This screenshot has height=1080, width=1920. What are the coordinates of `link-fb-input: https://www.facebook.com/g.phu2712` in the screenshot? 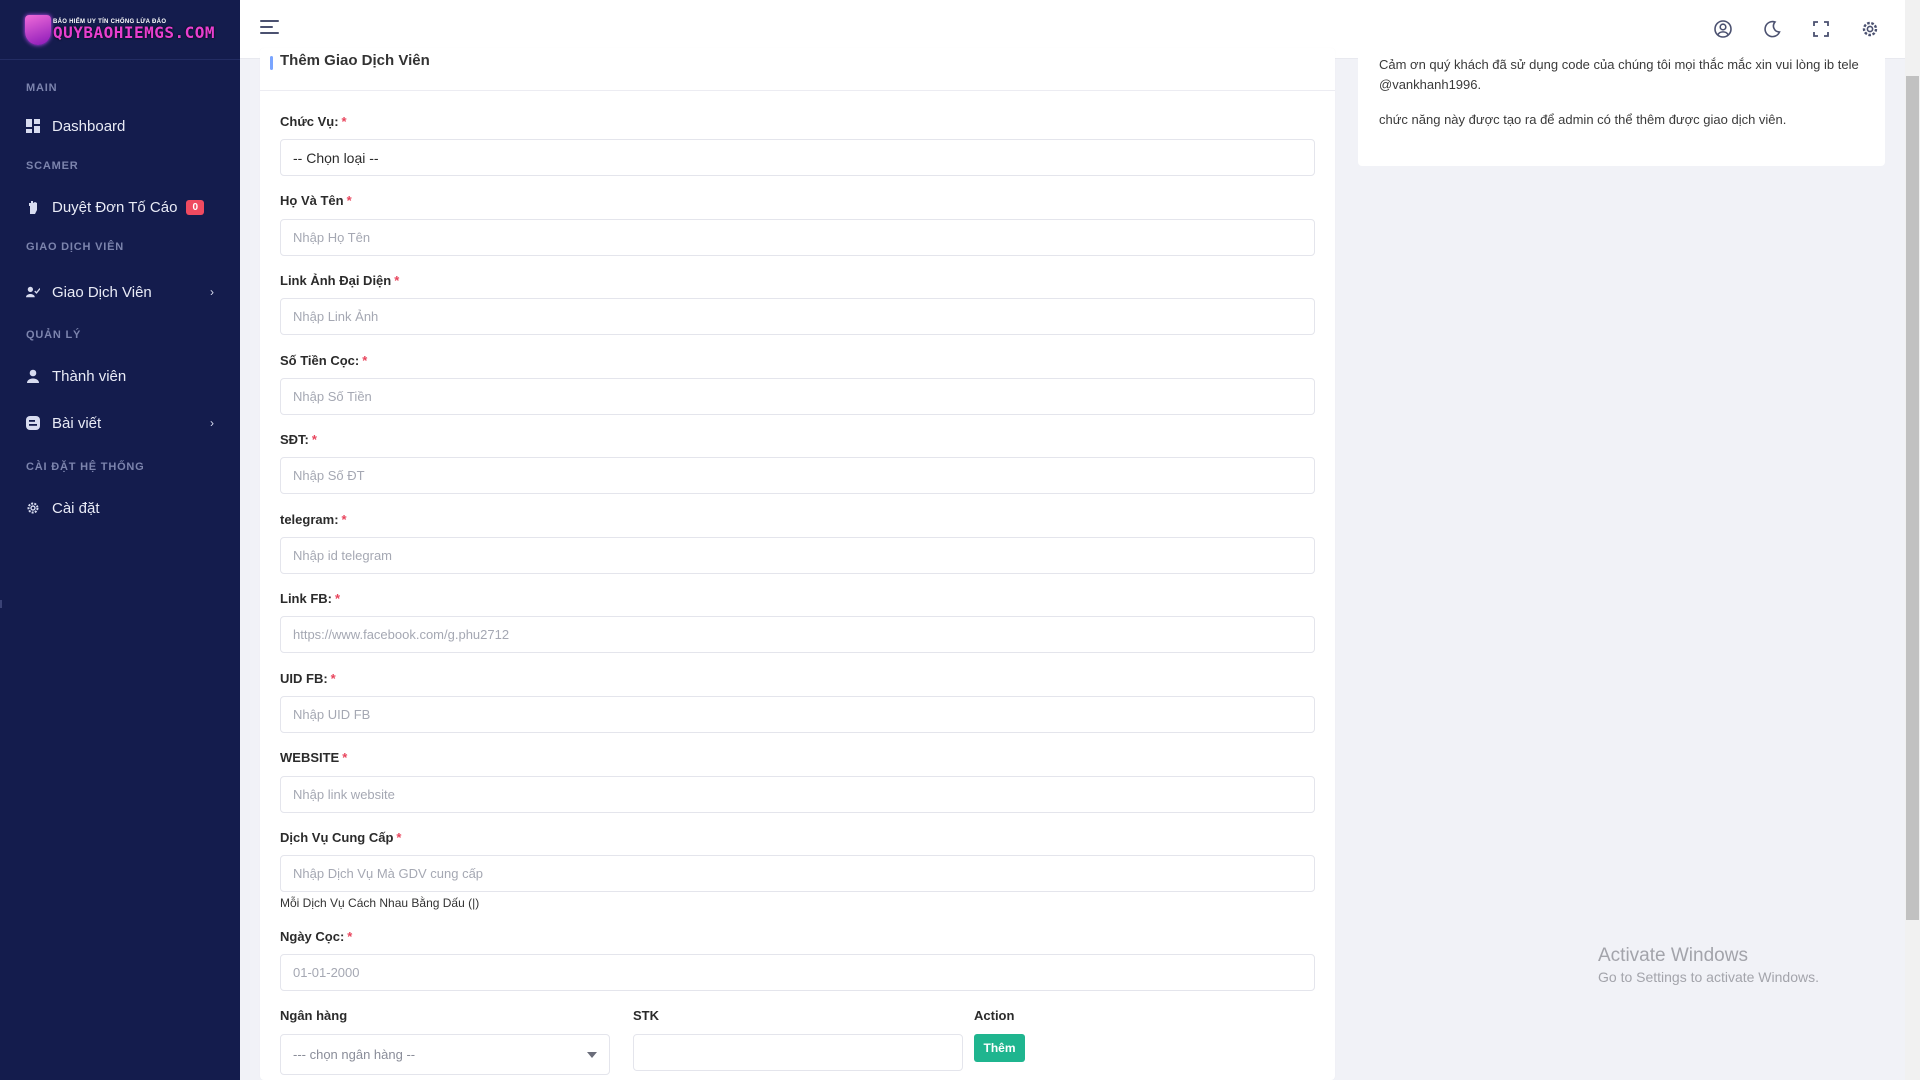 It's located at (797, 634).